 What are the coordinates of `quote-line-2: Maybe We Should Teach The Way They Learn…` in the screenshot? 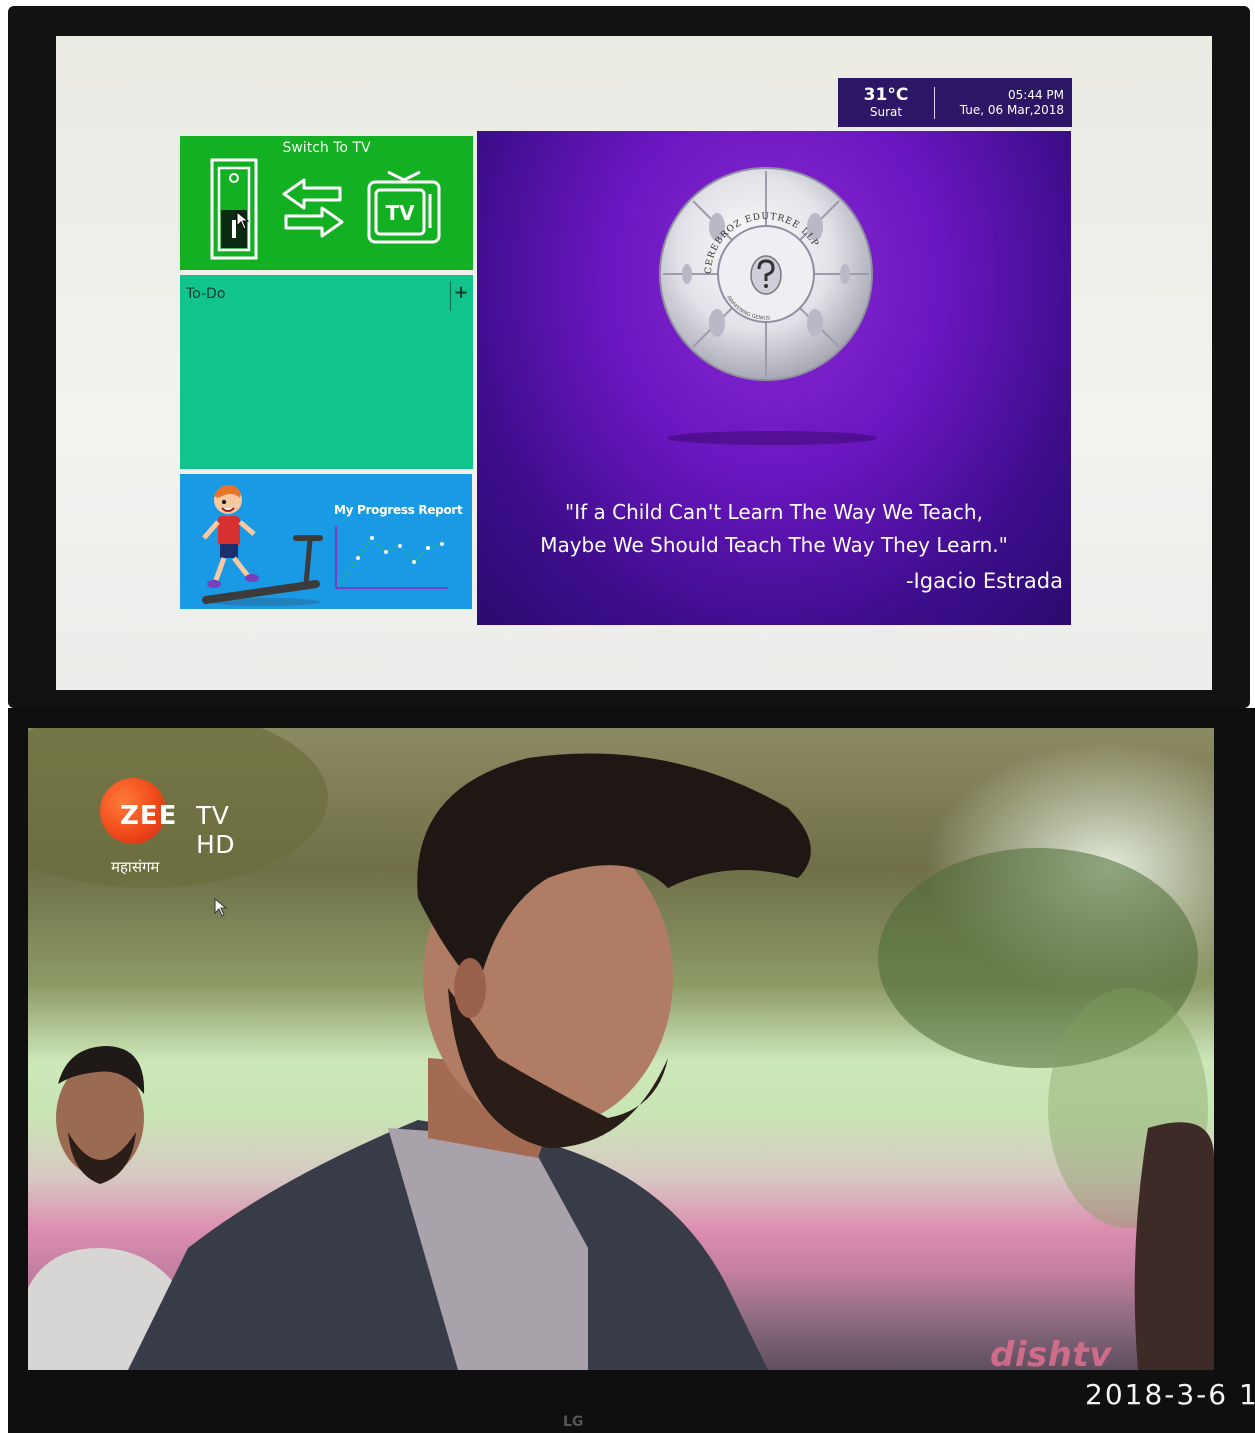 It's located at (774, 545).